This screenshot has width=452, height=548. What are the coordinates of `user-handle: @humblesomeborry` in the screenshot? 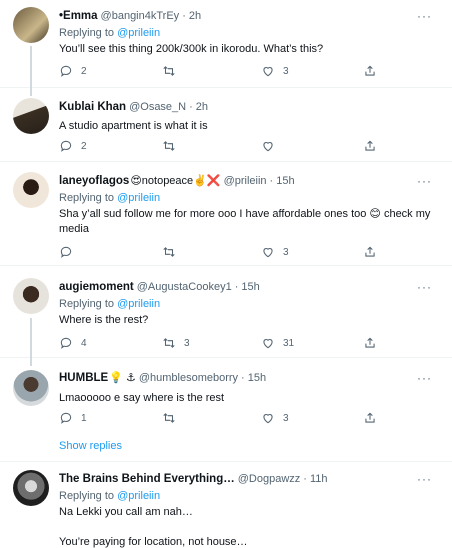 It's located at (188, 378).